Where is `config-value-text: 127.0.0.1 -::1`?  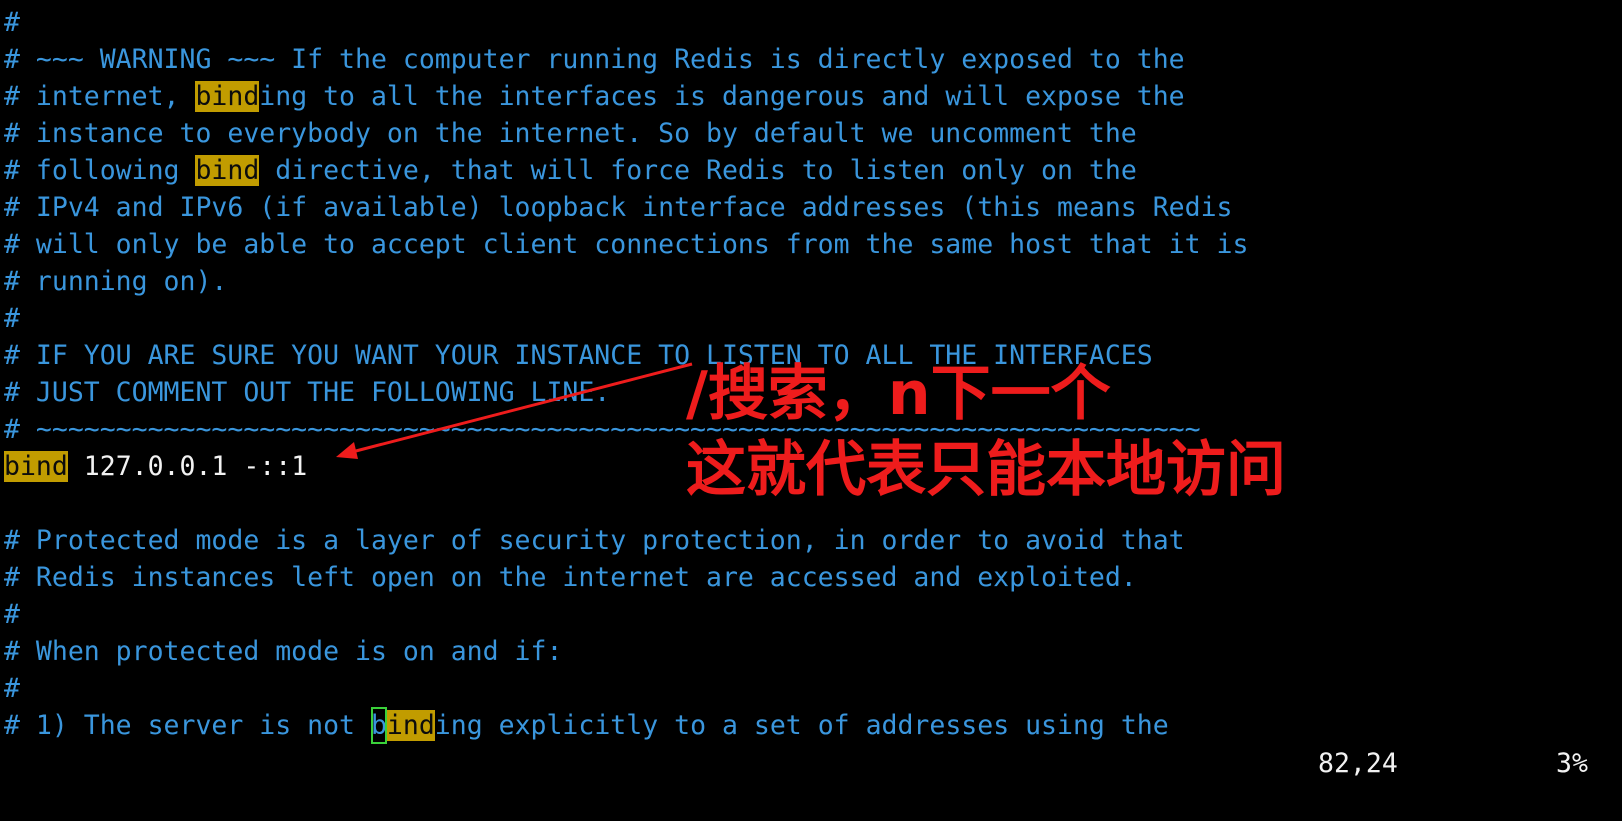 config-value-text: 127.0.0.1 -::1 is located at coordinates (187, 466).